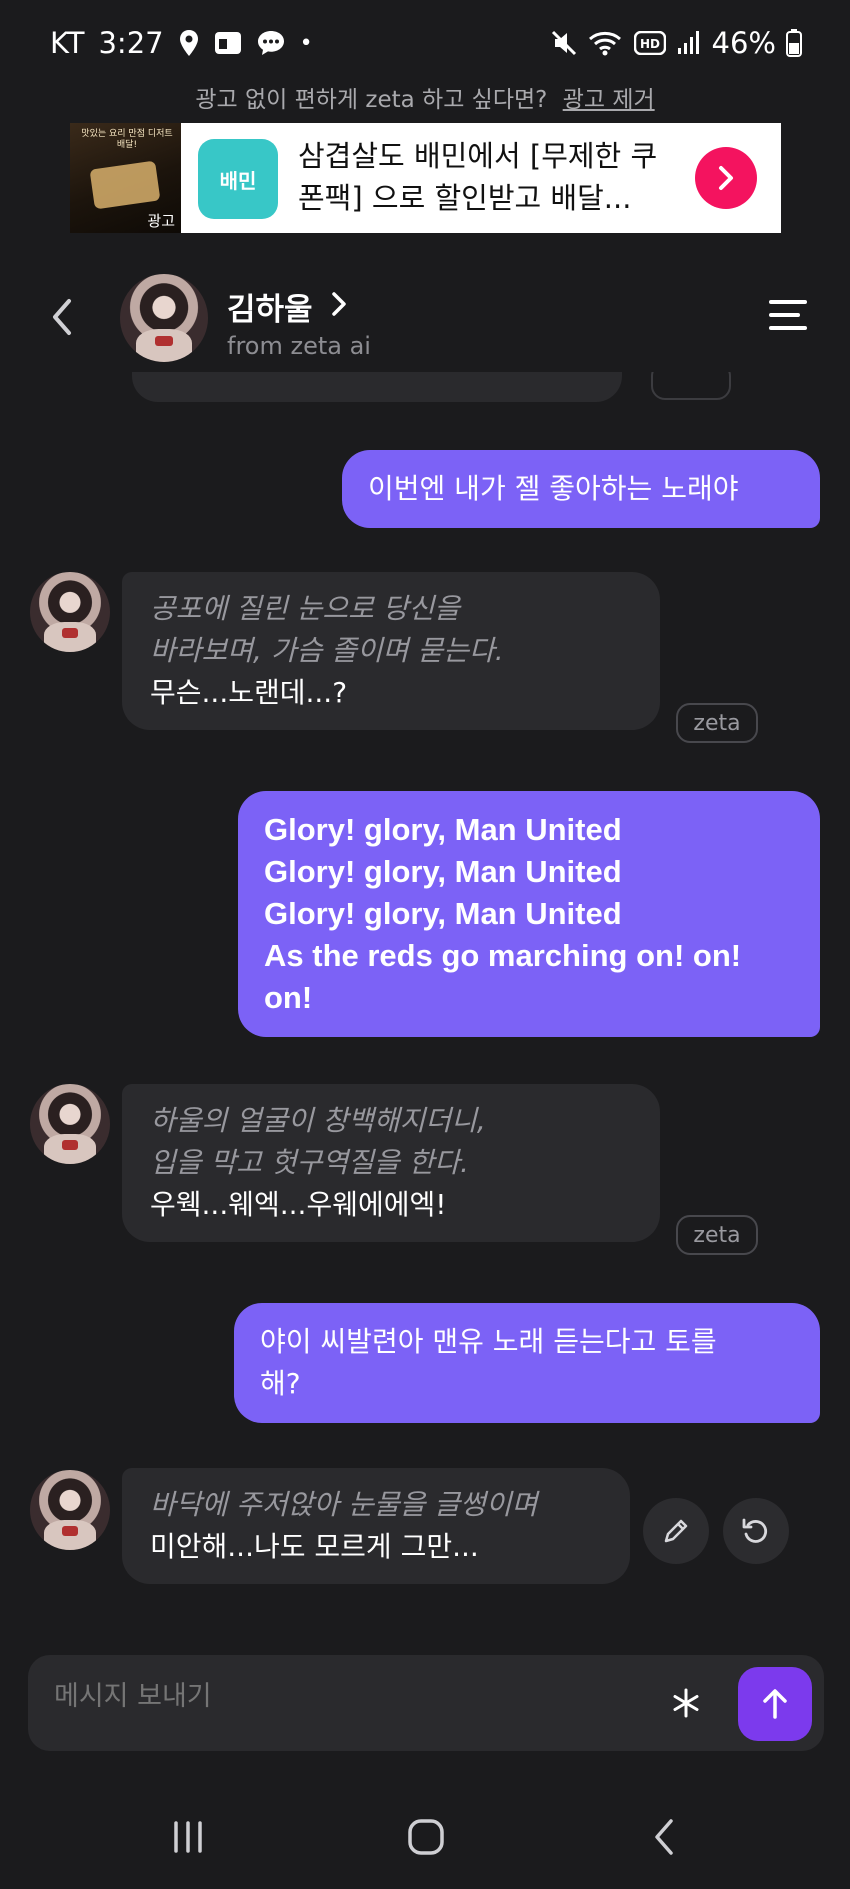 The width and height of the screenshot is (850, 1889). What do you see at coordinates (288, 997) in the screenshot?
I see `message-line: on!` at bounding box center [288, 997].